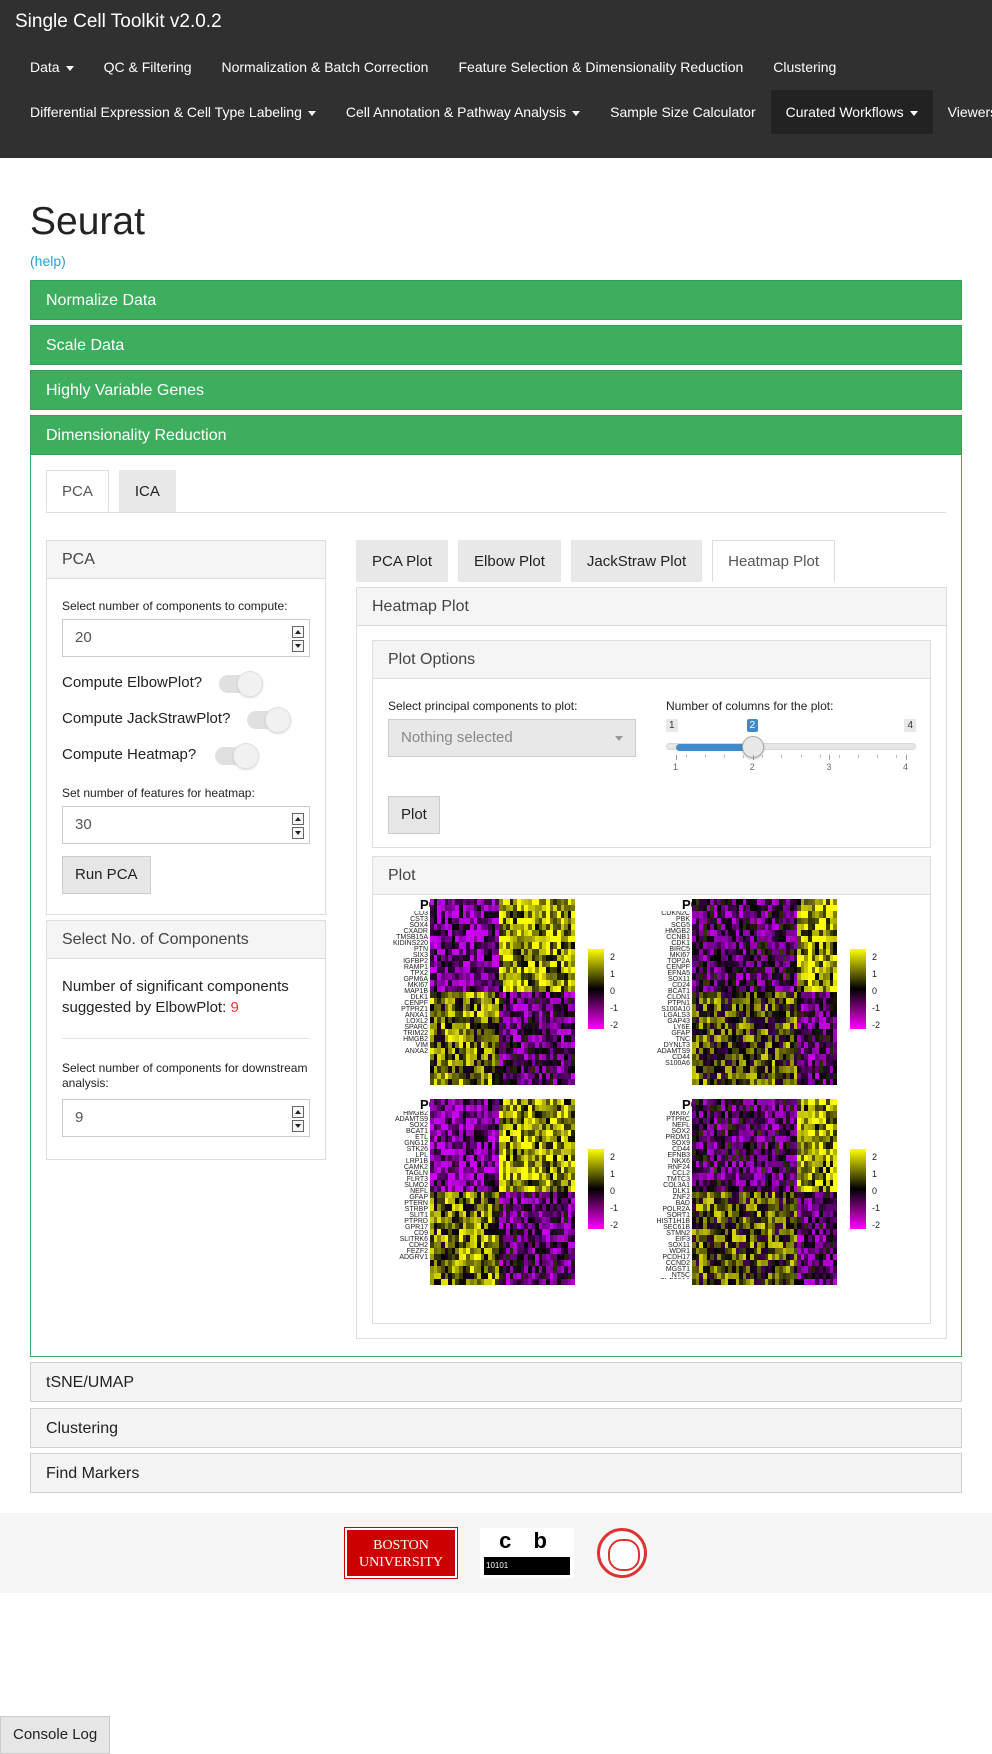 The height and width of the screenshot is (1754, 992). I want to click on pca-panel-title: PCA, so click(186, 560).